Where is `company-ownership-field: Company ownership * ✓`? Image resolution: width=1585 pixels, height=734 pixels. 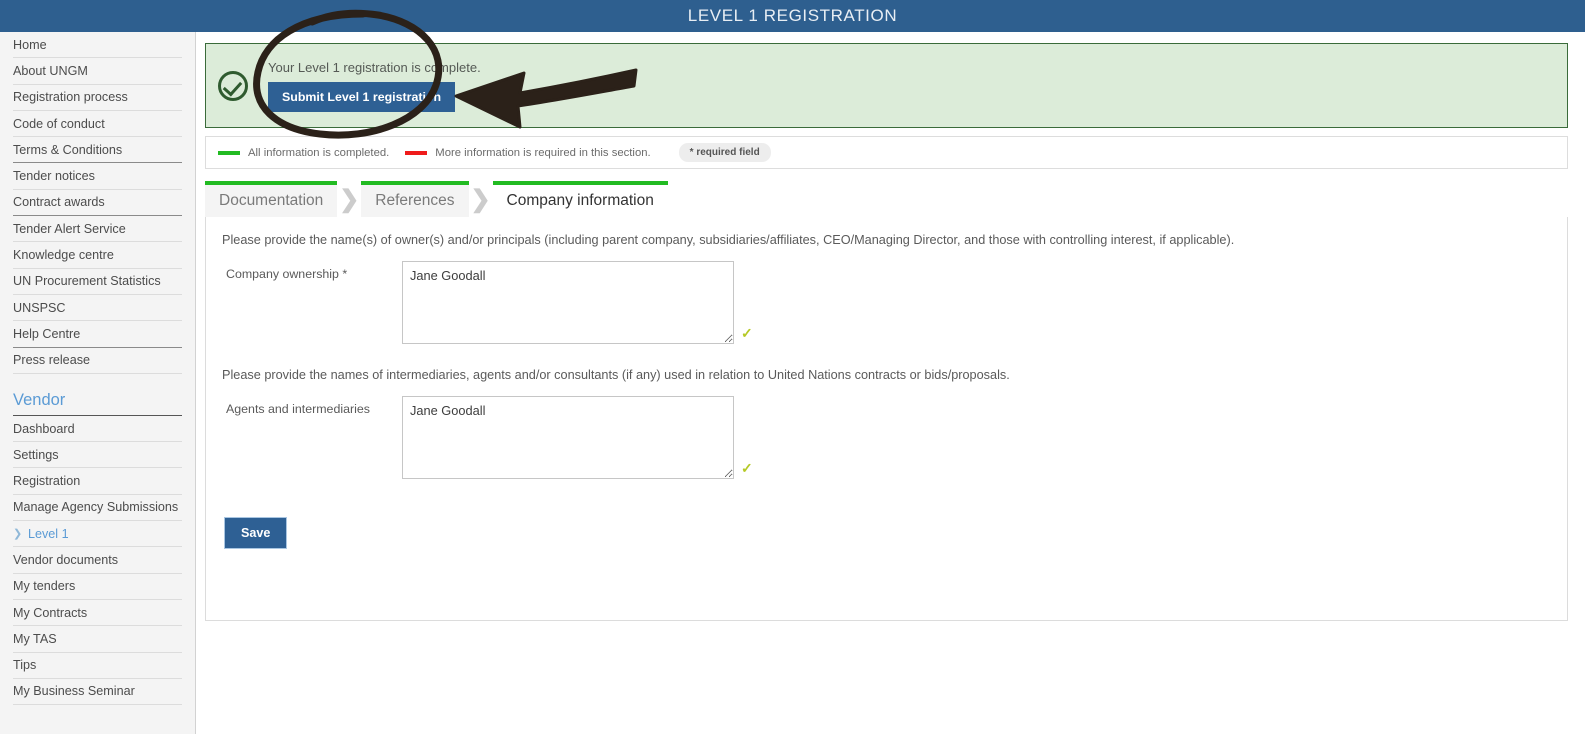
company-ownership-field: Company ownership * ✓ is located at coordinates (886, 302).